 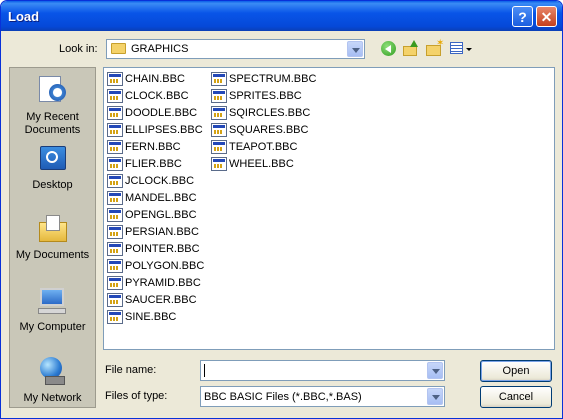 I want to click on desktop-icon, so click(x=53, y=159).